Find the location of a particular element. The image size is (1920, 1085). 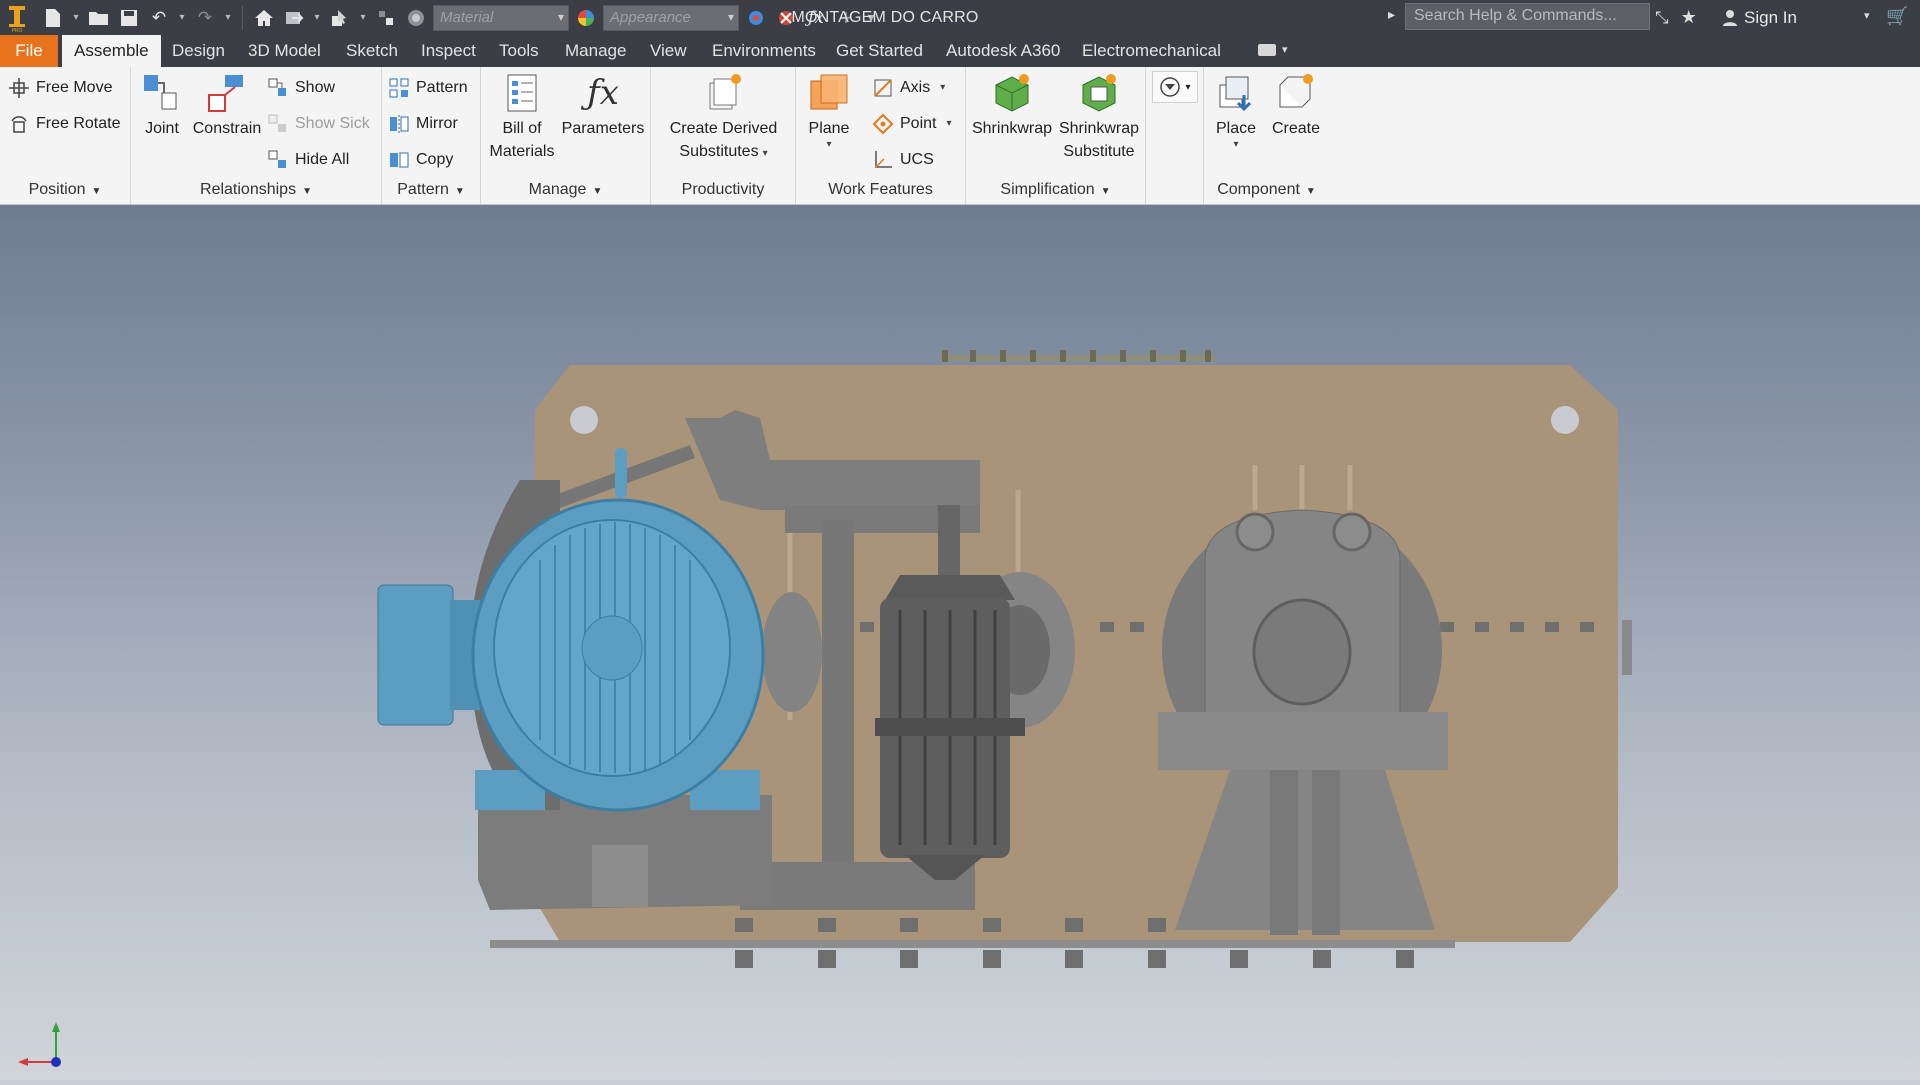

return-icon is located at coordinates (294, 18).